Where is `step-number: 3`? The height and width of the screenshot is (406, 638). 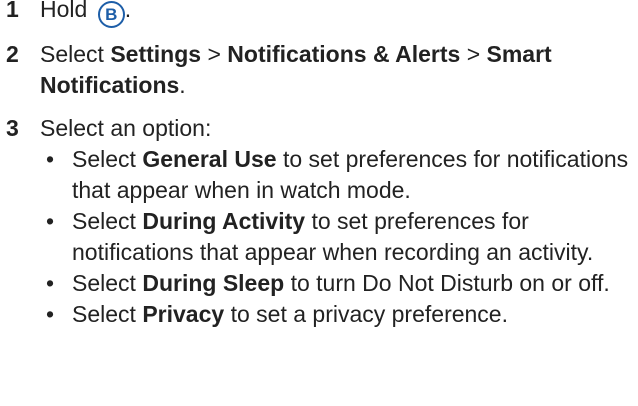
step-number: 3 is located at coordinates (12, 128).